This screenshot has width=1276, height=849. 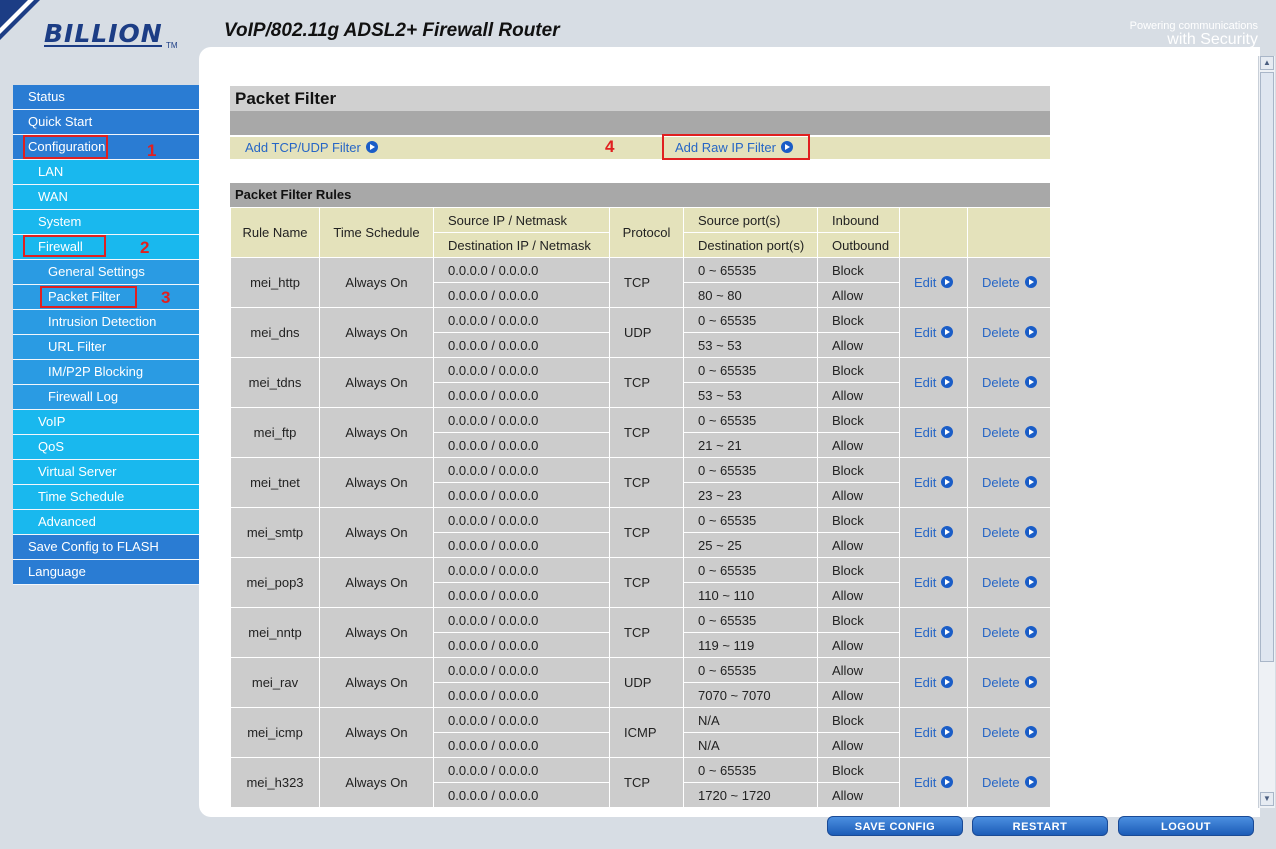 What do you see at coordinates (106, 197) in the screenshot?
I see `sidebar-item-wan: WAN` at bounding box center [106, 197].